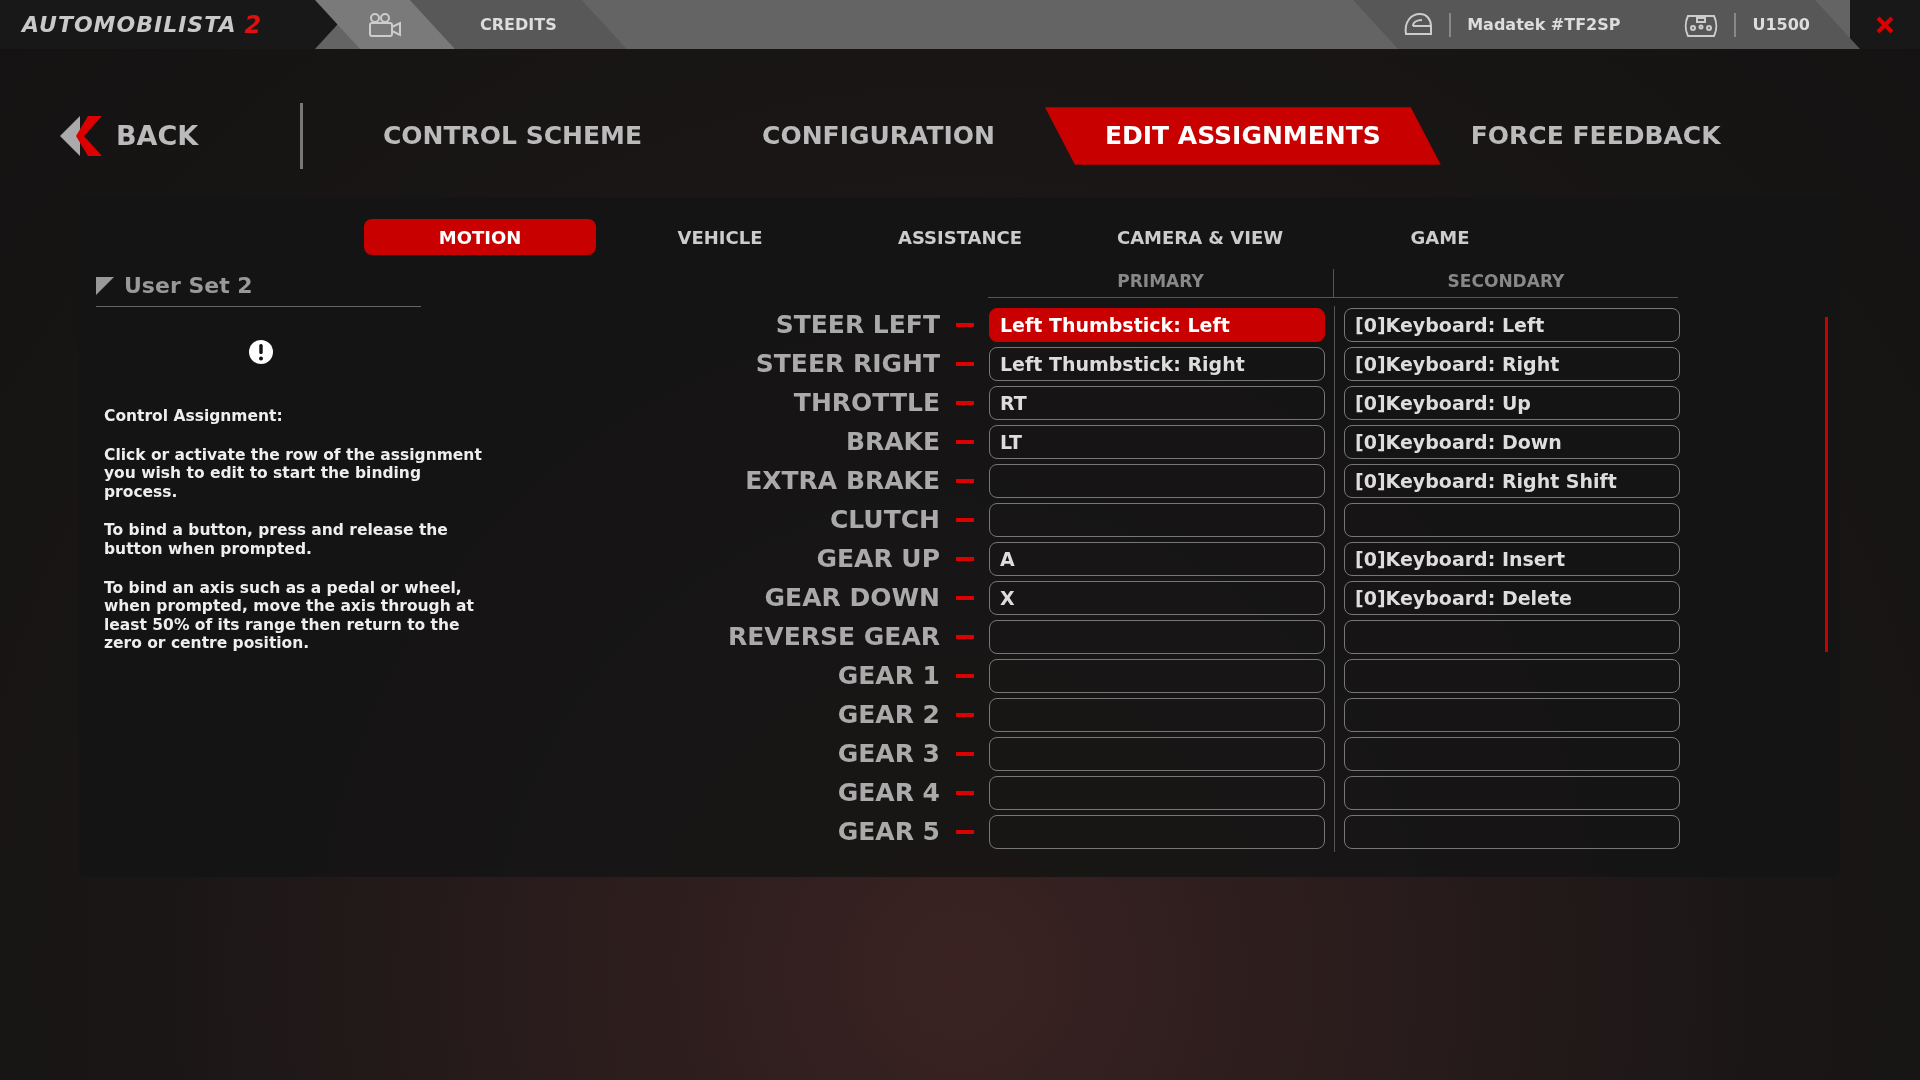 The image size is (1920, 1080). Describe the element at coordinates (1505, 283) in the screenshot. I see `column-header: SECONDARY` at that location.